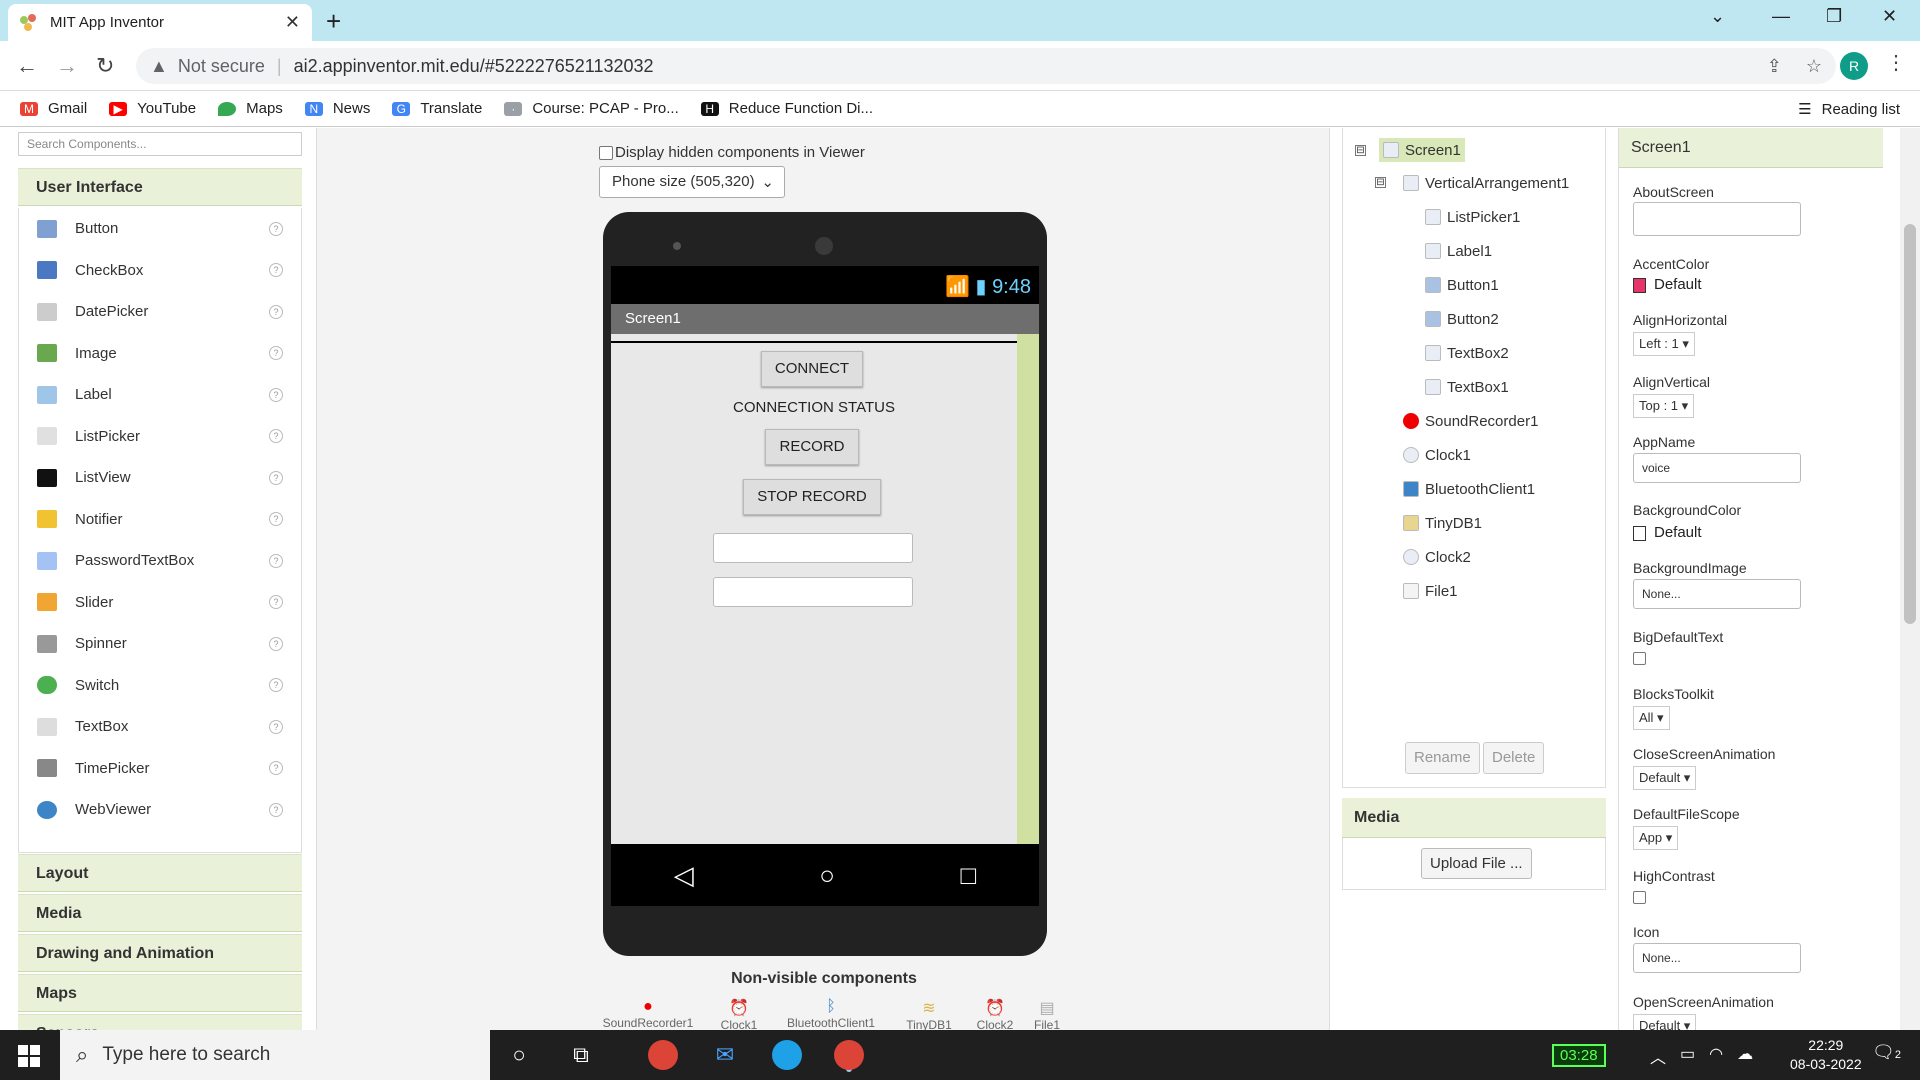  What do you see at coordinates (739, 1014) in the screenshot?
I see `nv-clock1: ⏰ Clock1` at bounding box center [739, 1014].